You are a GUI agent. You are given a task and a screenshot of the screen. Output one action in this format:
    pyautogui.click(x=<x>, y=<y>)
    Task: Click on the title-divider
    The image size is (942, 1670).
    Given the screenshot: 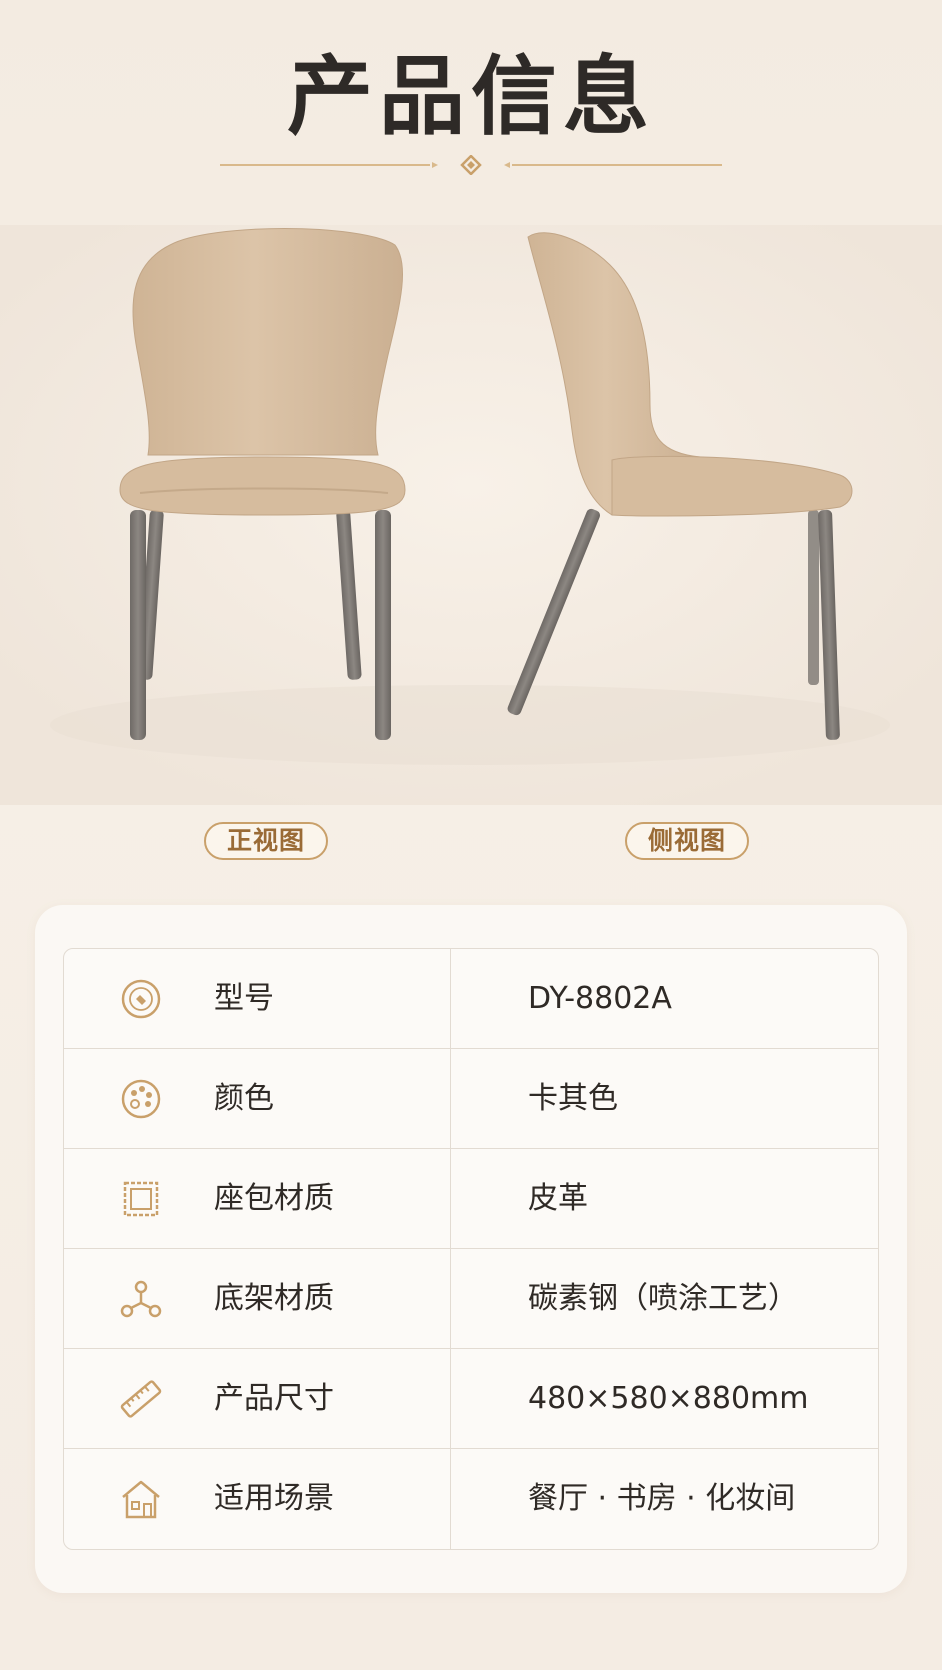 What is the action you would take?
    pyautogui.click(x=471, y=165)
    